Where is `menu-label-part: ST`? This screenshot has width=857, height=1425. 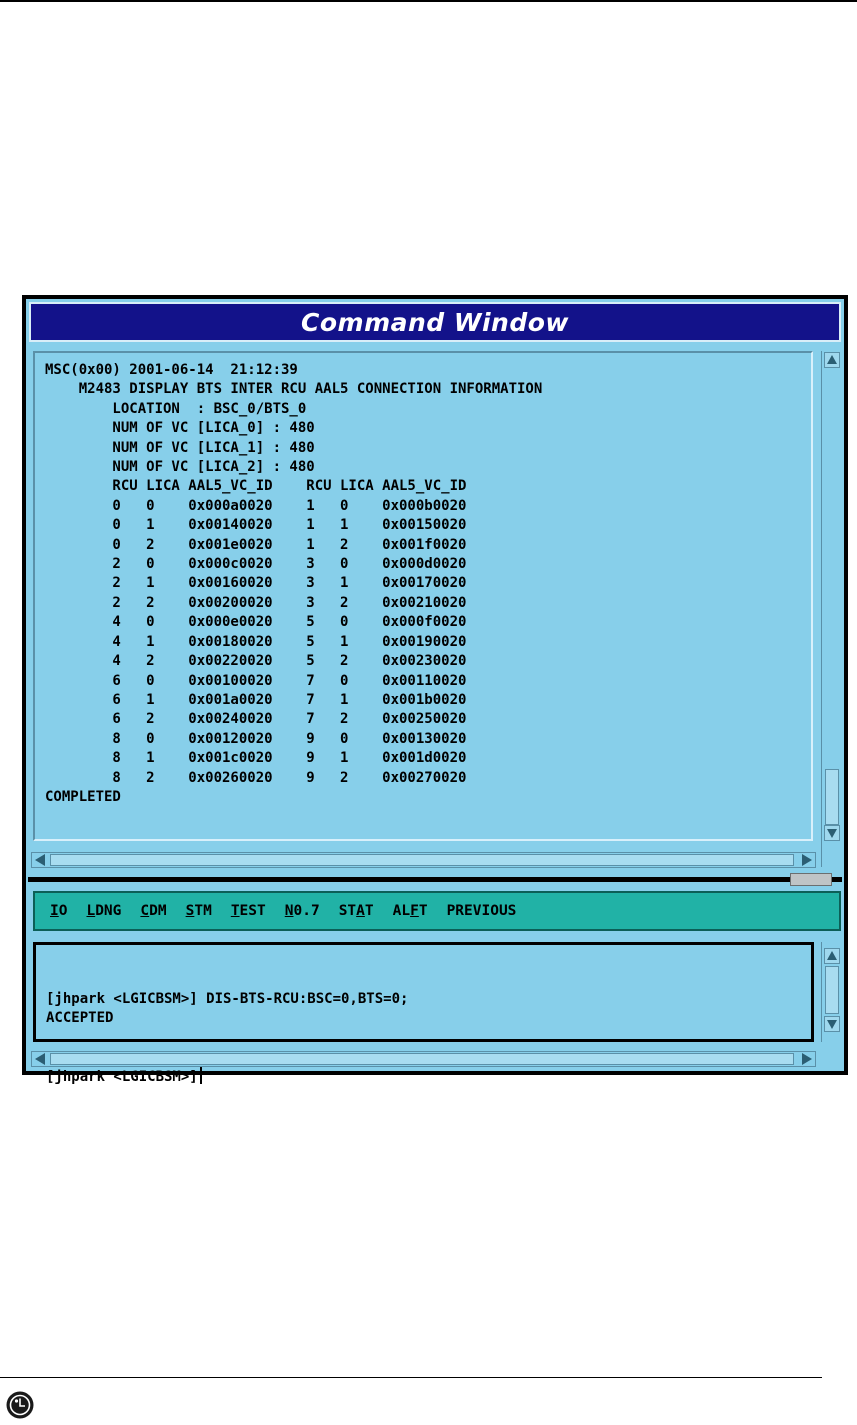 menu-label-part: ST is located at coordinates (347, 911).